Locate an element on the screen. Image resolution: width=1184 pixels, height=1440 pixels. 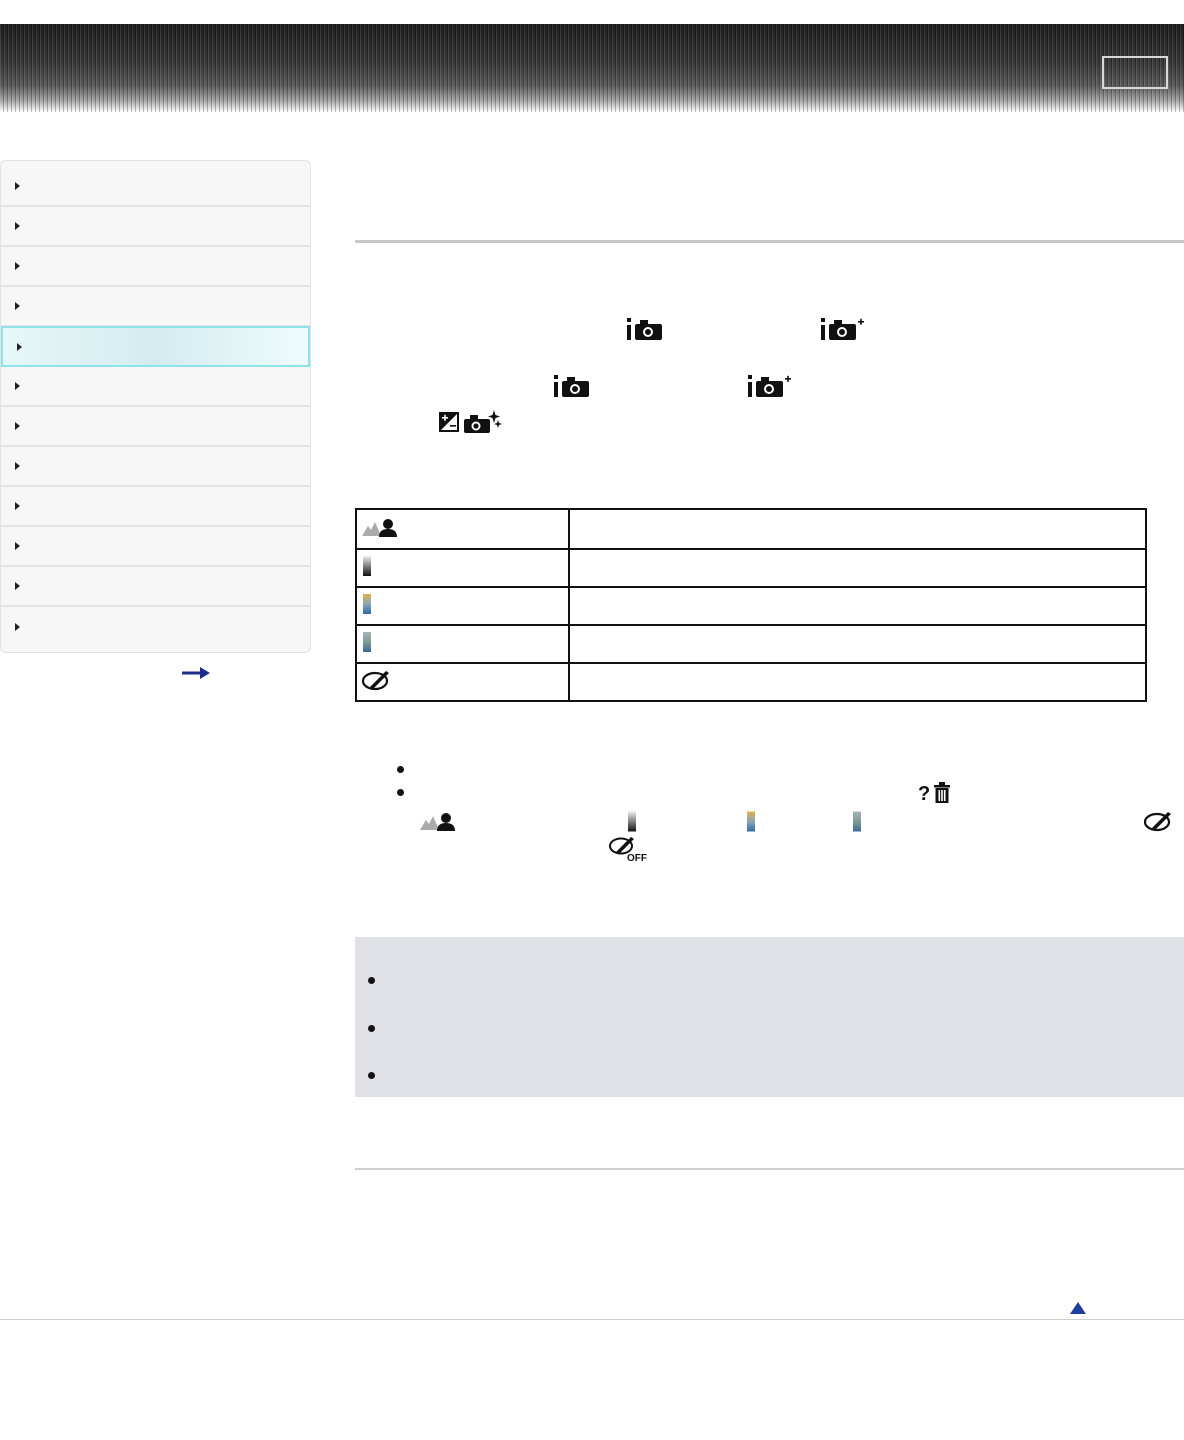
help-delete-icon: ? is located at coordinates (934, 793).